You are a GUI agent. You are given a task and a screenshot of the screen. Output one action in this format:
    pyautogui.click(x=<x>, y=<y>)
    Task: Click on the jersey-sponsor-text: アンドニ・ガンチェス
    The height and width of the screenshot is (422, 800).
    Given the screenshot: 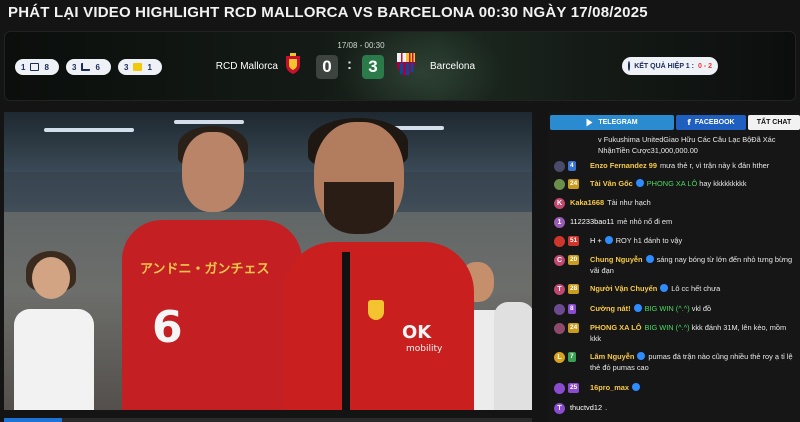 What is the action you would take?
    pyautogui.click(x=205, y=269)
    